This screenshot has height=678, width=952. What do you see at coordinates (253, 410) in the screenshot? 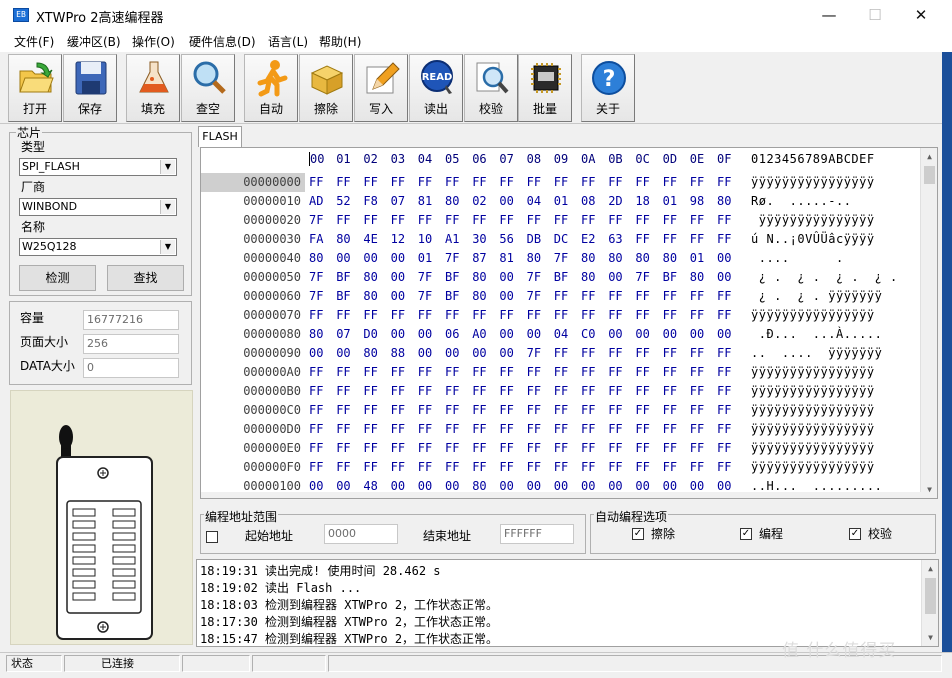
I see `hex-row-address: 000000C0` at bounding box center [253, 410].